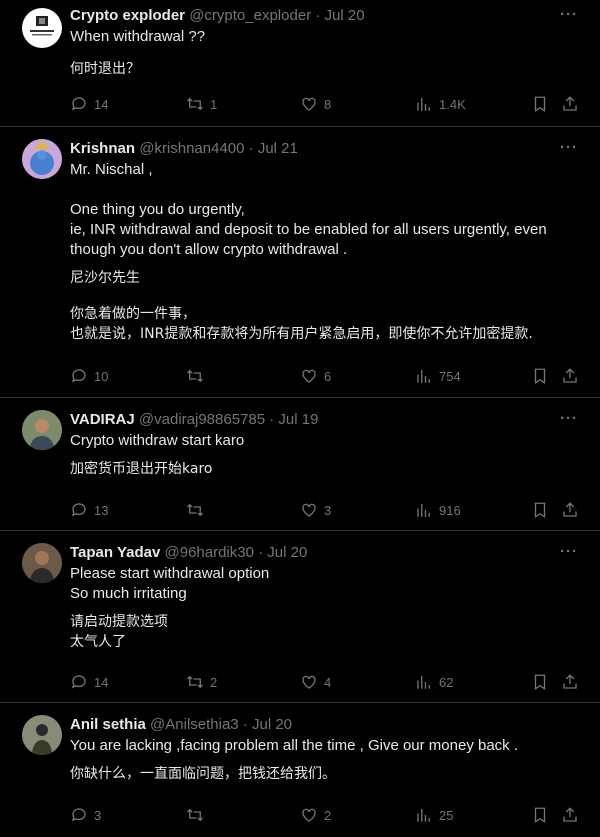 This screenshot has height=837, width=600. I want to click on retweet-button: 1, so click(201, 104).